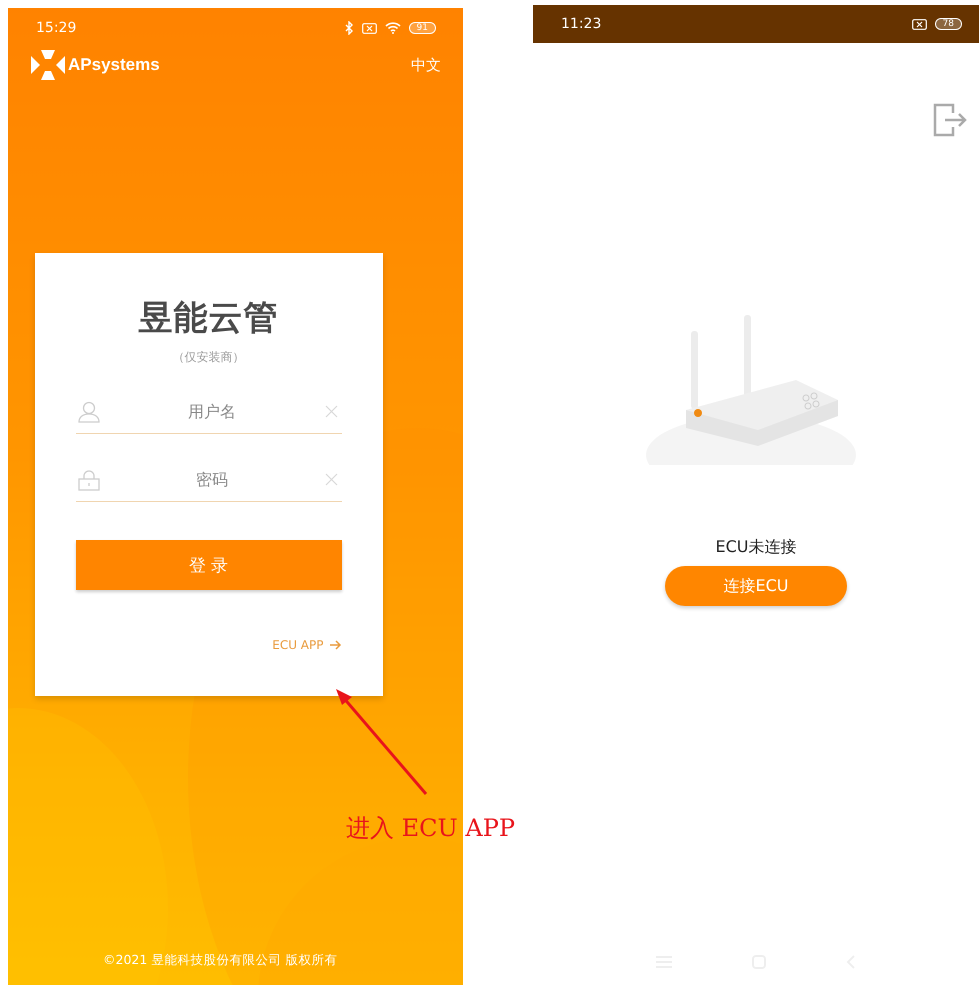 This screenshot has height=985, width=979. What do you see at coordinates (426, 65) in the screenshot?
I see `language-button: 中文` at bounding box center [426, 65].